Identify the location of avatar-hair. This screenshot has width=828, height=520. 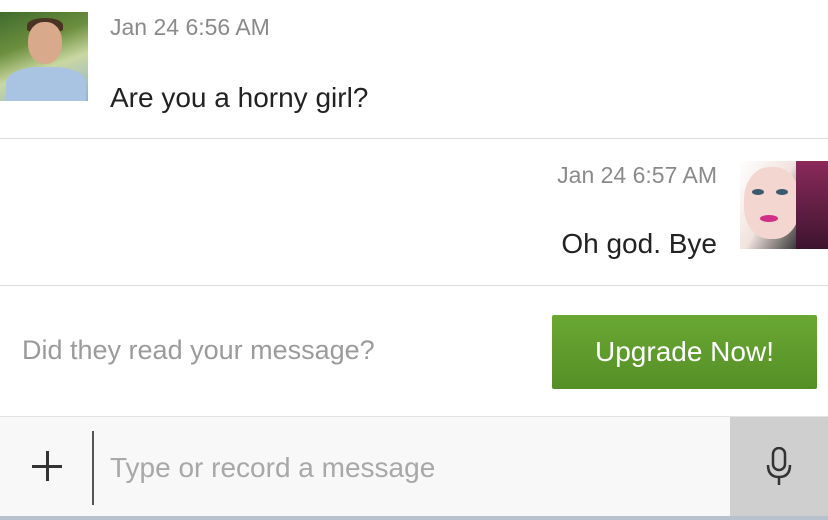
(812, 205).